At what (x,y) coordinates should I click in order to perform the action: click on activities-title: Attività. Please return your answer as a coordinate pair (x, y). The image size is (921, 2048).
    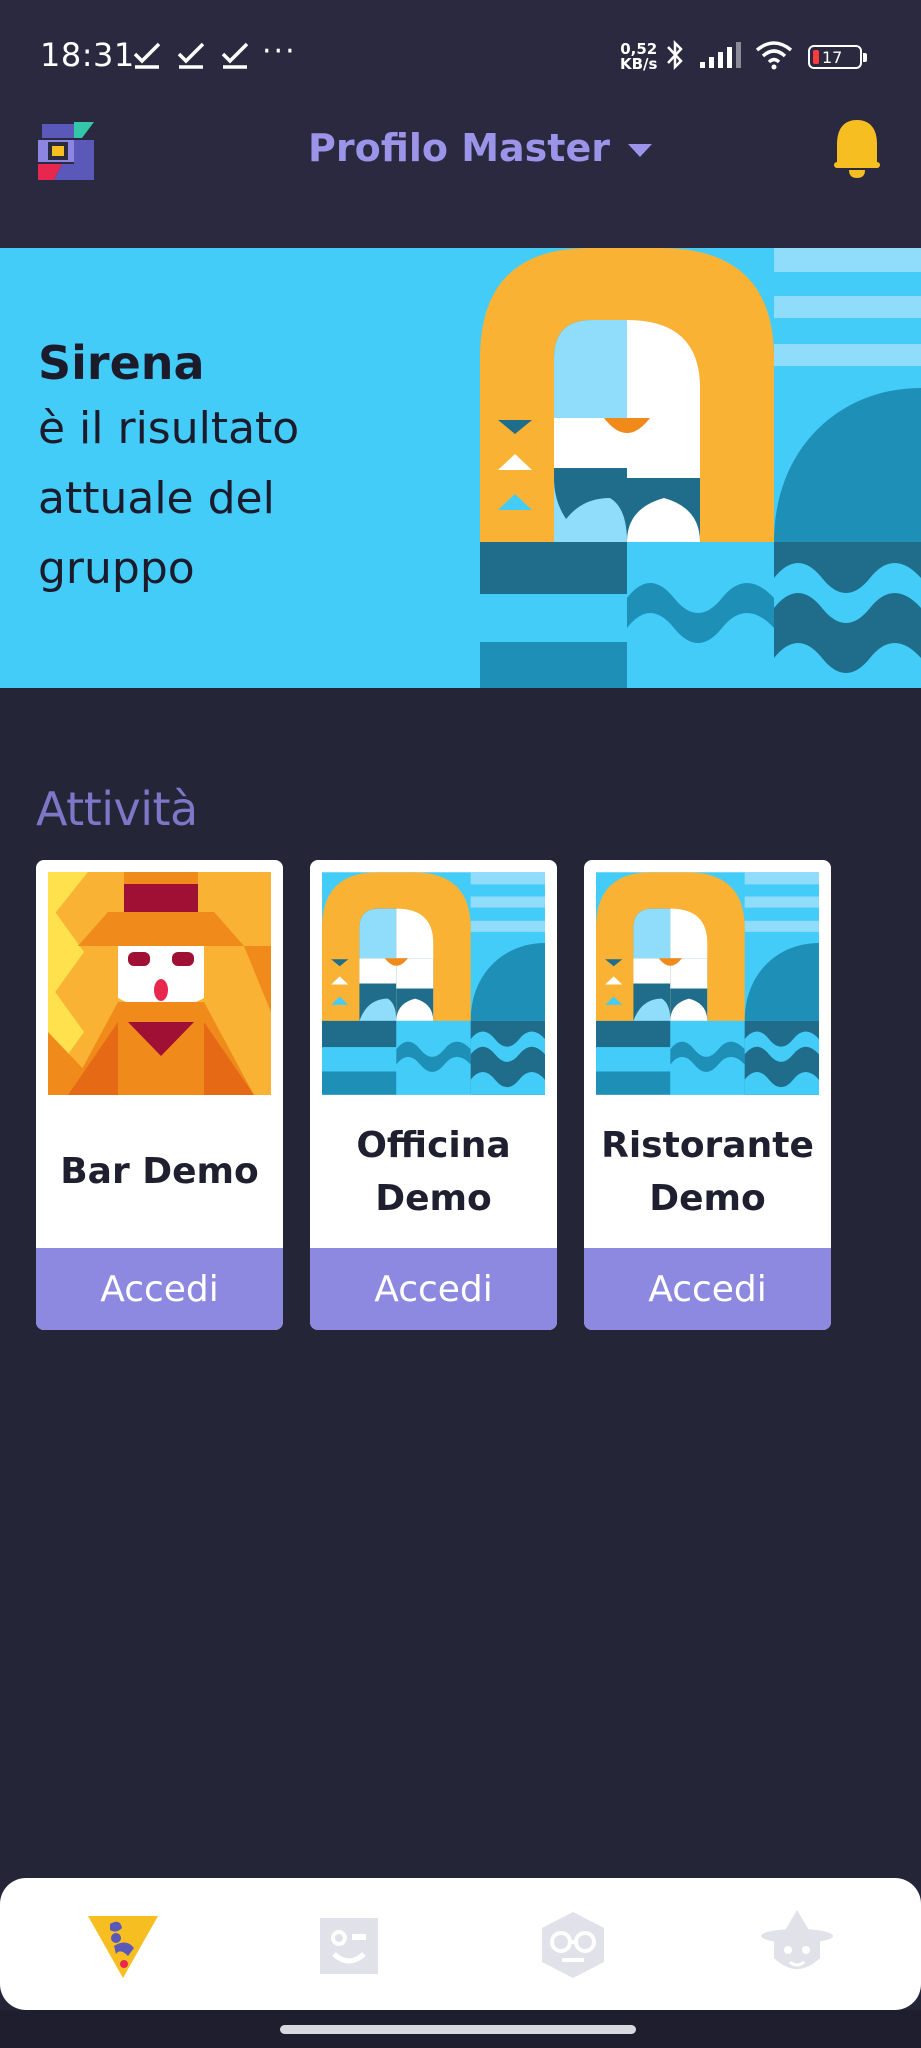
    Looking at the image, I should click on (117, 809).